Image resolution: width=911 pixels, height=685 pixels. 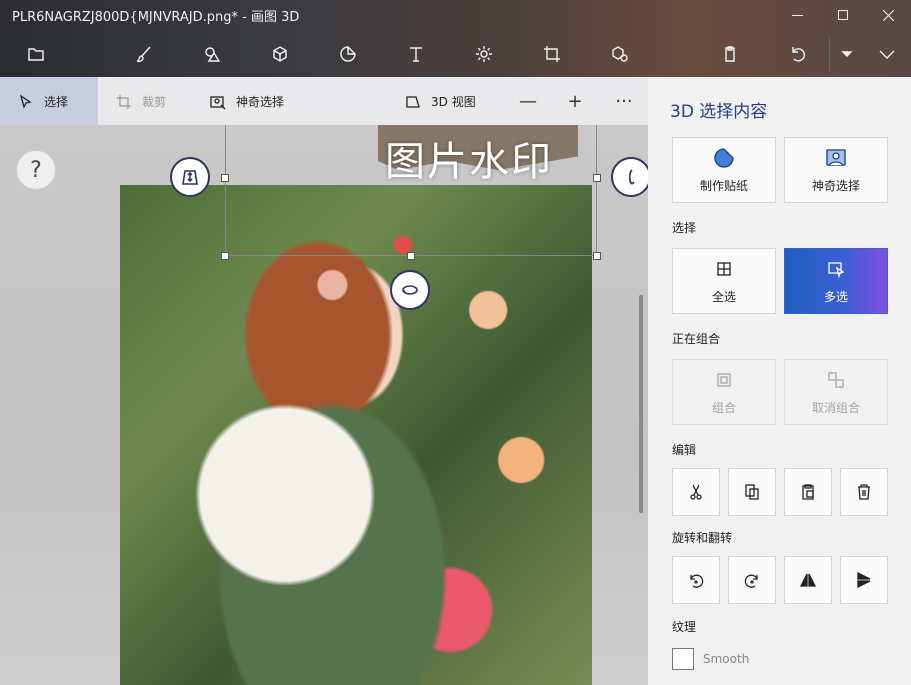 I want to click on 3d-view-icon, so click(x=413, y=101).